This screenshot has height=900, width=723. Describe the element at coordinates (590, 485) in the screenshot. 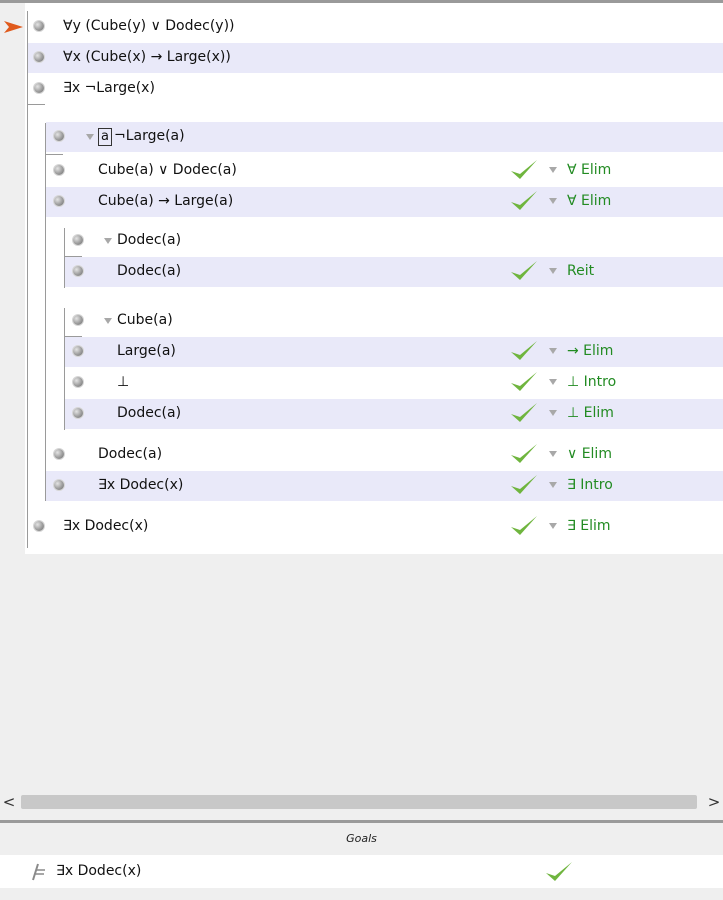

I see `rule-label: ∃ Intro` at that location.